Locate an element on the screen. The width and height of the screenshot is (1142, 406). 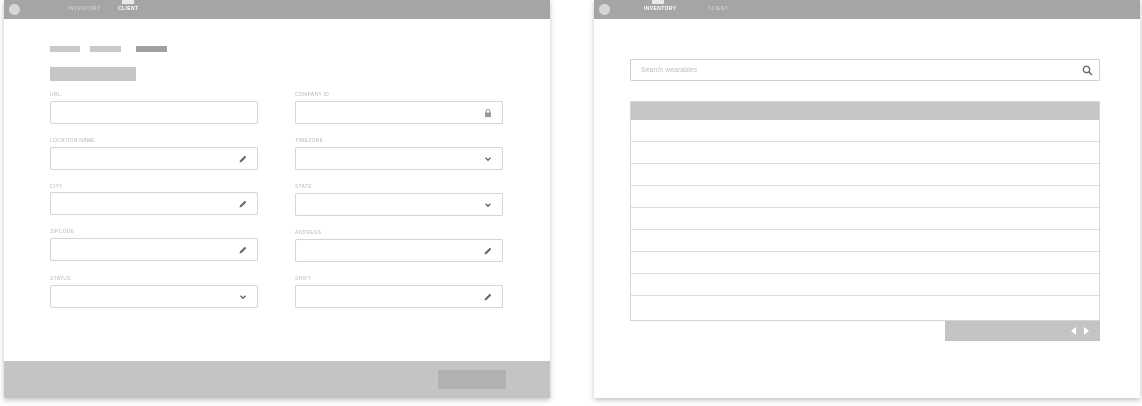
location-name-field is located at coordinates (154, 158).